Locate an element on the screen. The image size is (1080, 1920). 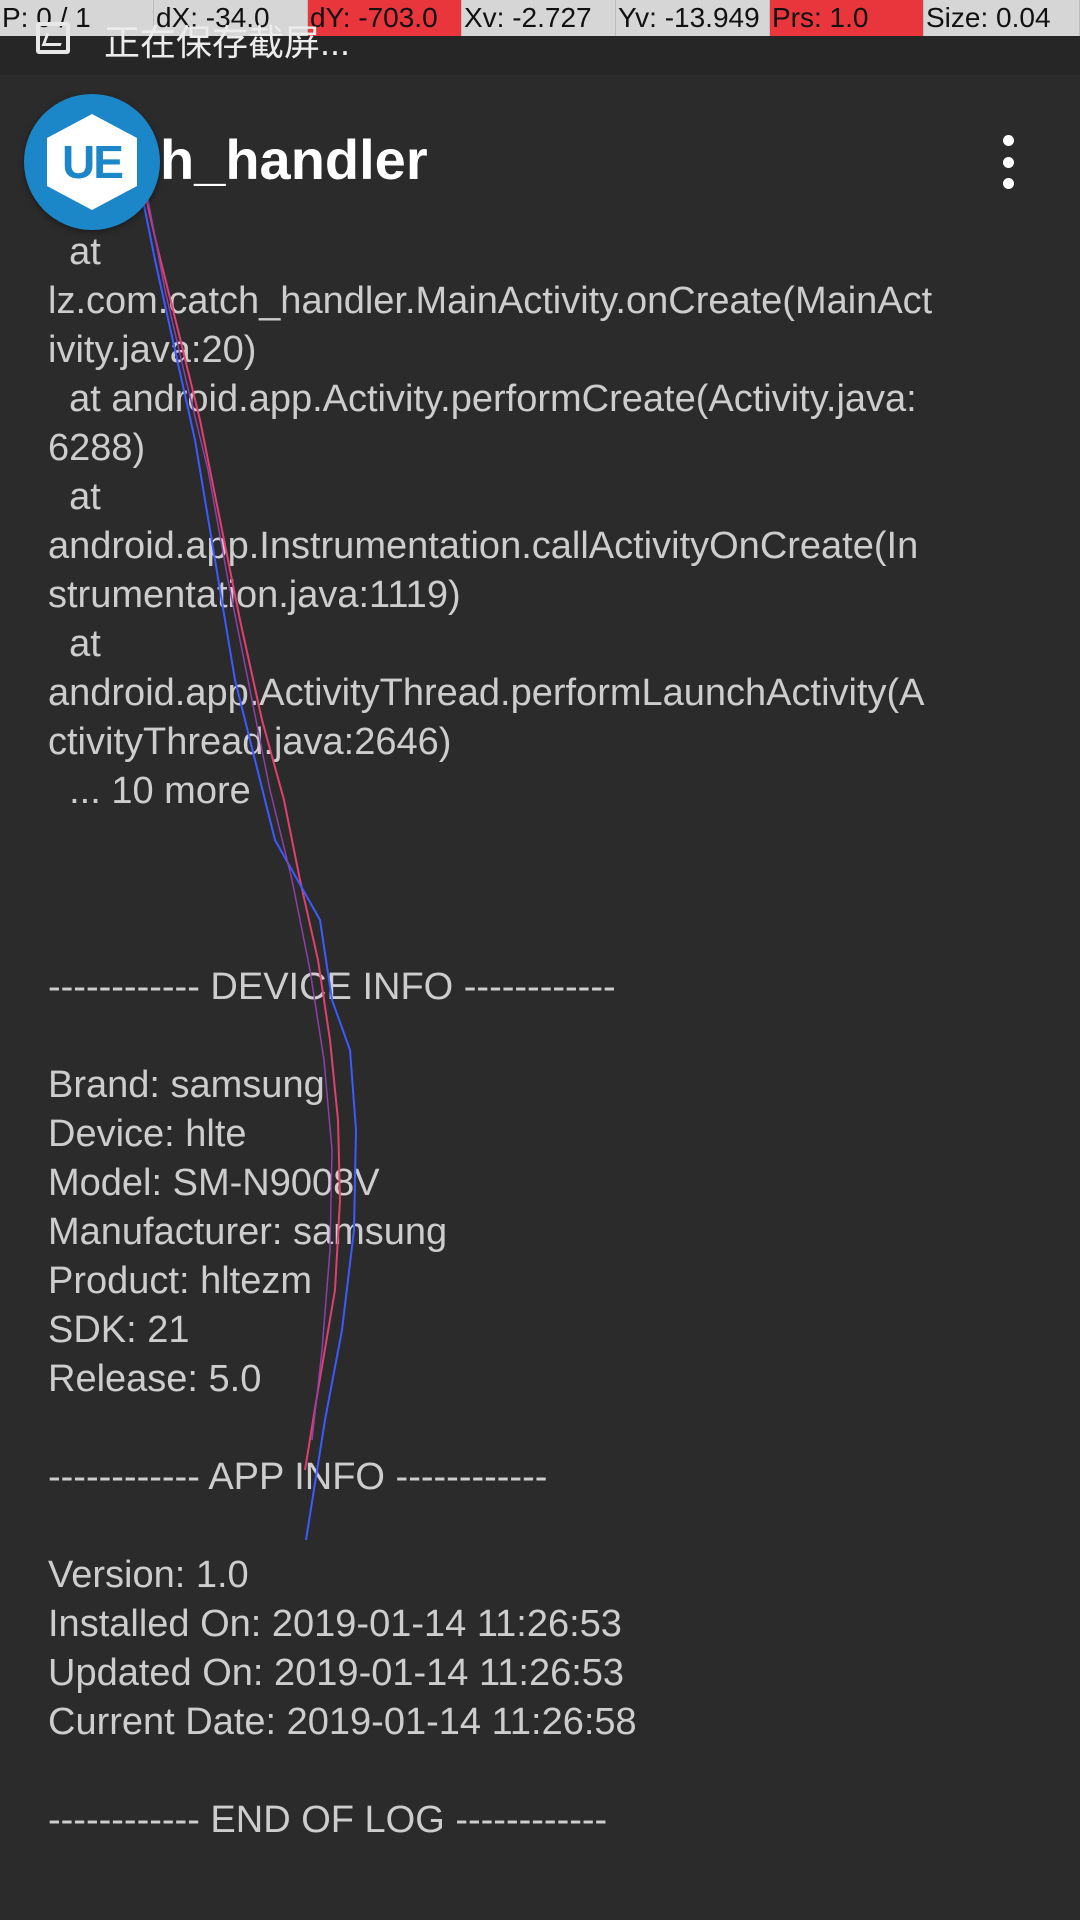
floating-ue-button: UE is located at coordinates (92, 162).